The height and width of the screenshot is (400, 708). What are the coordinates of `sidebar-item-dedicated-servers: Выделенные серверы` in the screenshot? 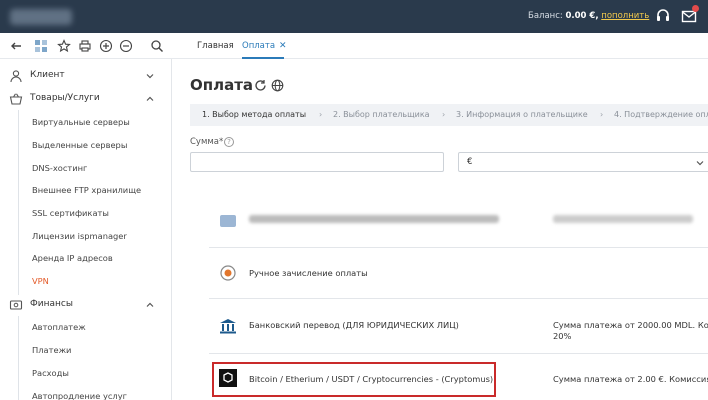 It's located at (79, 145).